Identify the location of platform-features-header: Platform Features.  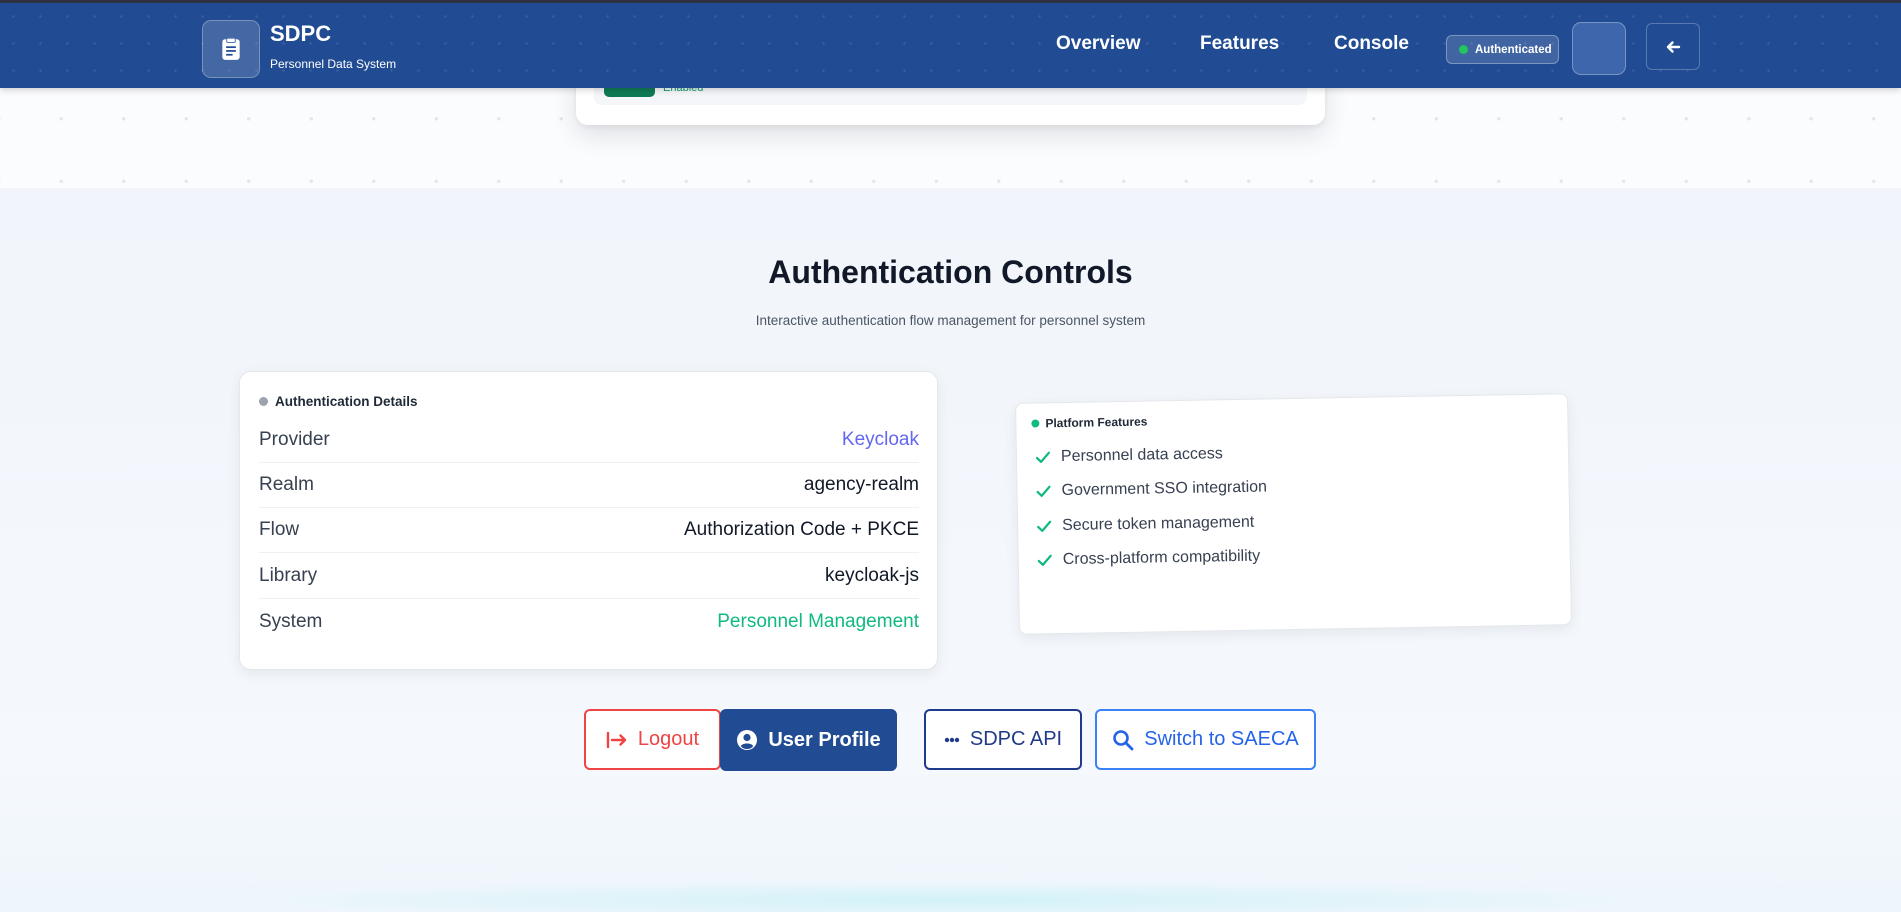
(1089, 422).